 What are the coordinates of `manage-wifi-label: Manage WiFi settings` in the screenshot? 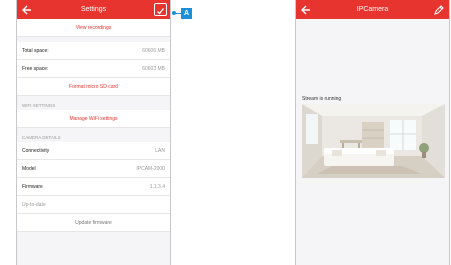 It's located at (93, 118).